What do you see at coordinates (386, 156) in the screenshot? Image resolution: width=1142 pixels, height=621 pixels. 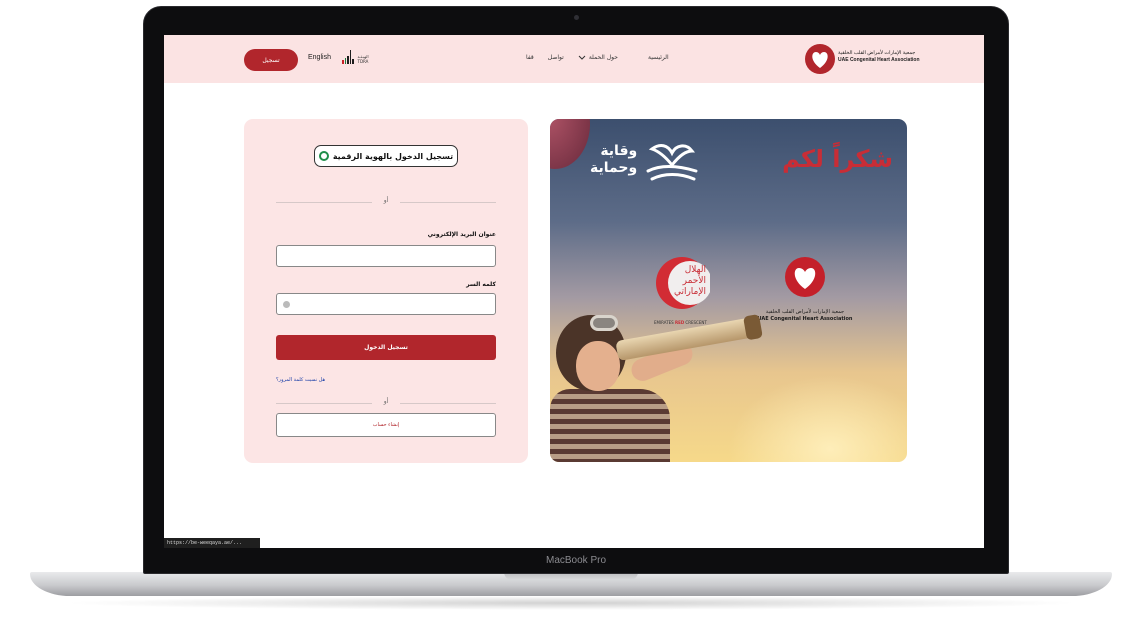 I see `uae-pass-login-button: تسجيل الدخول بالهوية الرقمية` at bounding box center [386, 156].